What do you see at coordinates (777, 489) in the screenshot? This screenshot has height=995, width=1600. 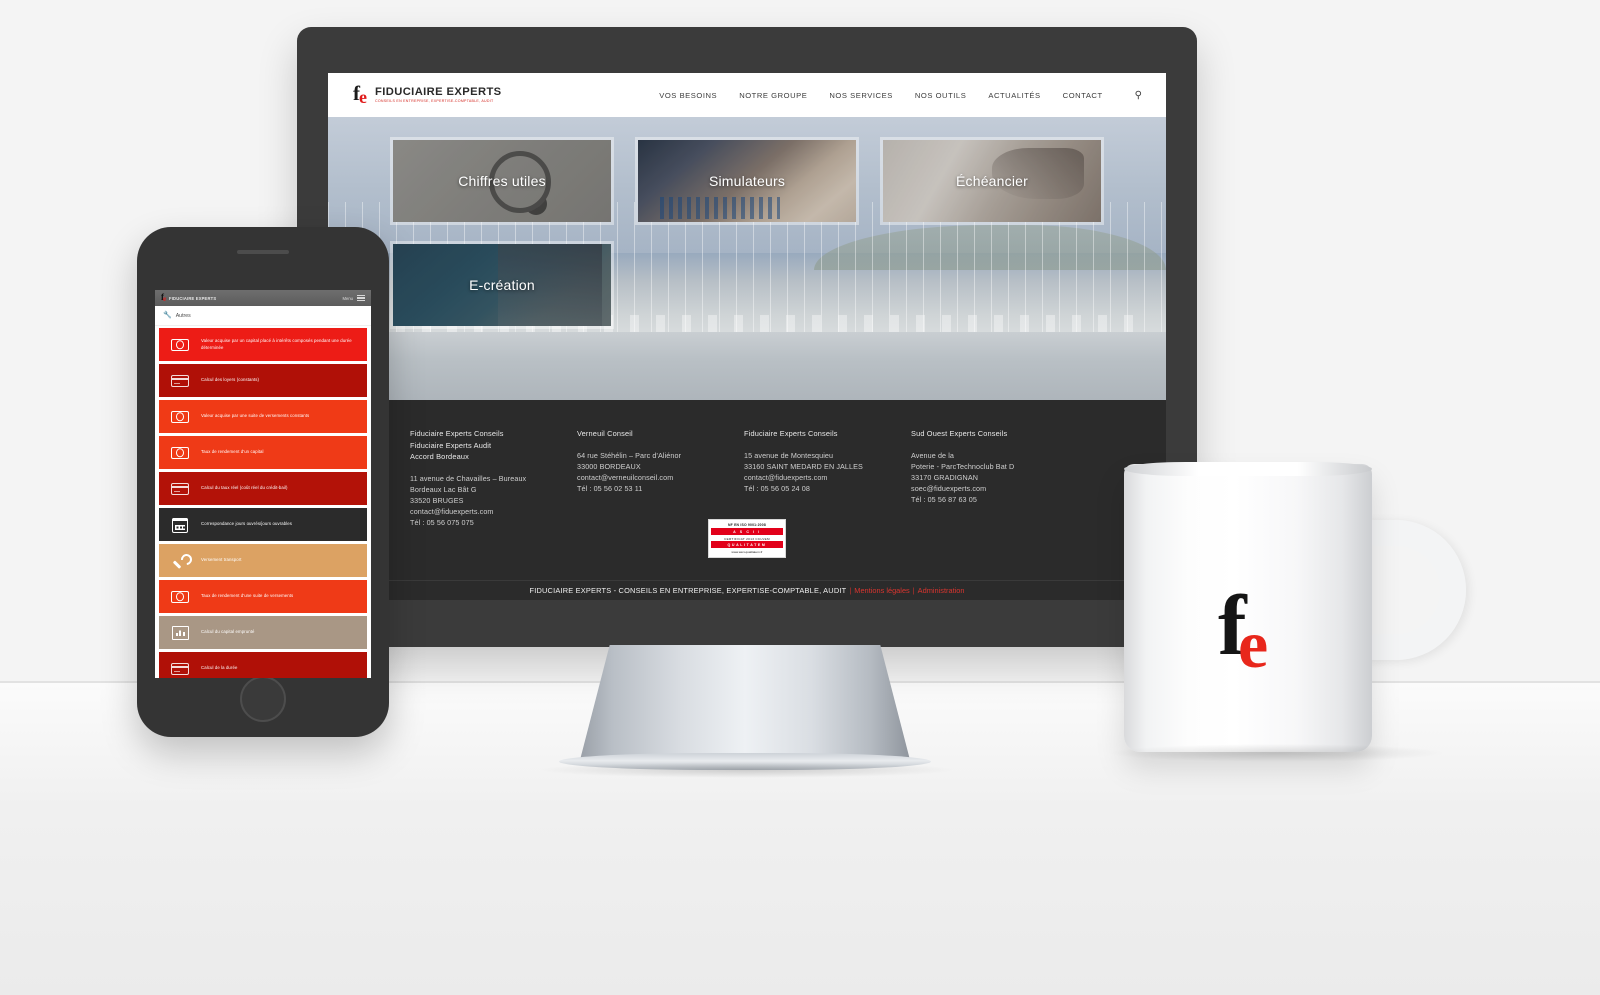 I see `footer-phone: Tél : 05 56 05 24 08` at bounding box center [777, 489].